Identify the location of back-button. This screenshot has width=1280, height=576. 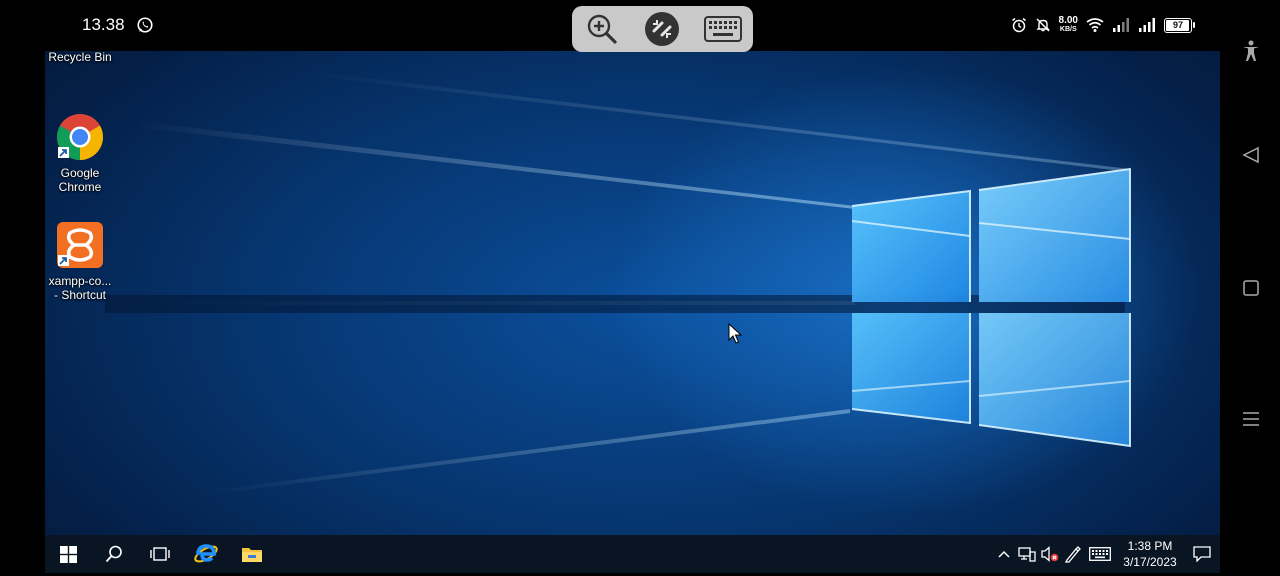
(1251, 155).